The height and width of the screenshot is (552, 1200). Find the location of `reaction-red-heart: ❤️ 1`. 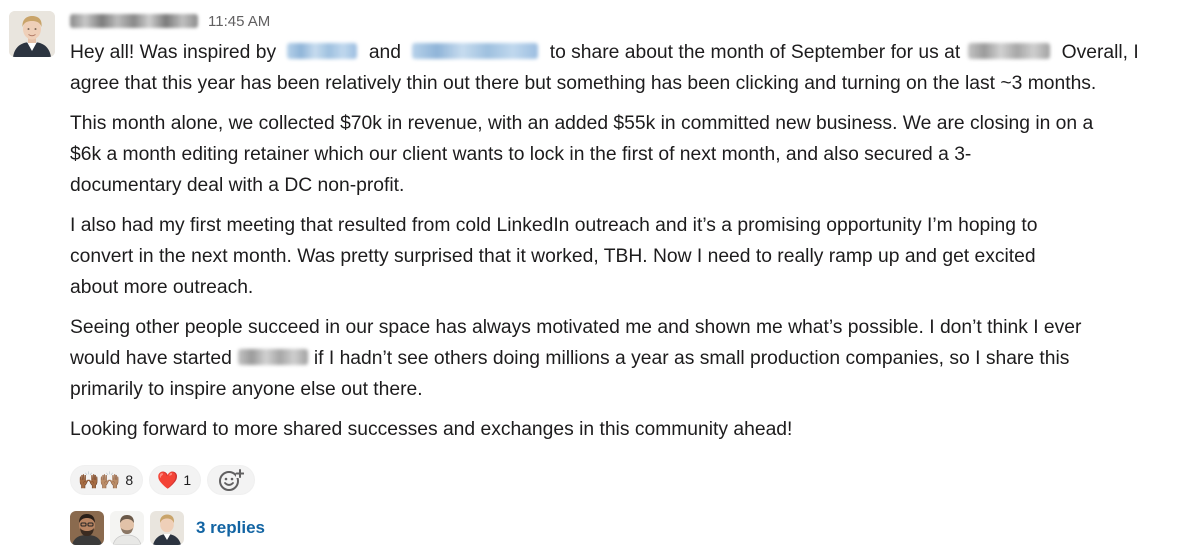

reaction-red-heart: ❤️ 1 is located at coordinates (175, 480).